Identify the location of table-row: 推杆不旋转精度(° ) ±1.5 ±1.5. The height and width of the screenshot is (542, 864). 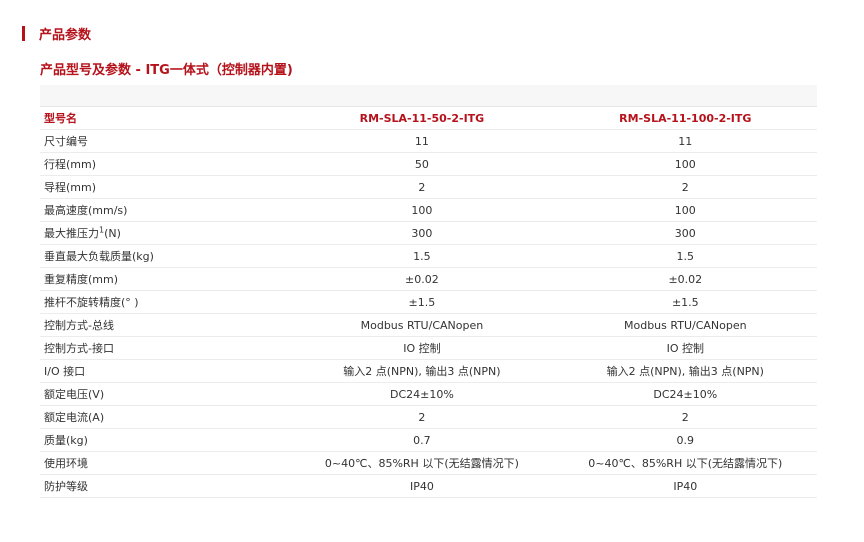
(428, 302).